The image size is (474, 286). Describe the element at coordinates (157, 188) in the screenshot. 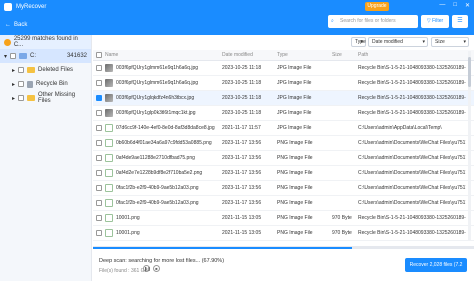

I see `file-name: 0fac1f2b-e2f9-40b9-9ae5b12a03.png` at that location.